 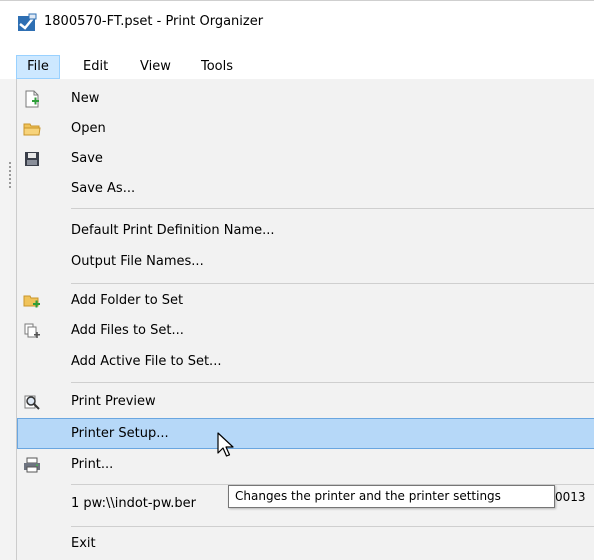 I want to click on mouse-pointer-icon, so click(x=225, y=444).